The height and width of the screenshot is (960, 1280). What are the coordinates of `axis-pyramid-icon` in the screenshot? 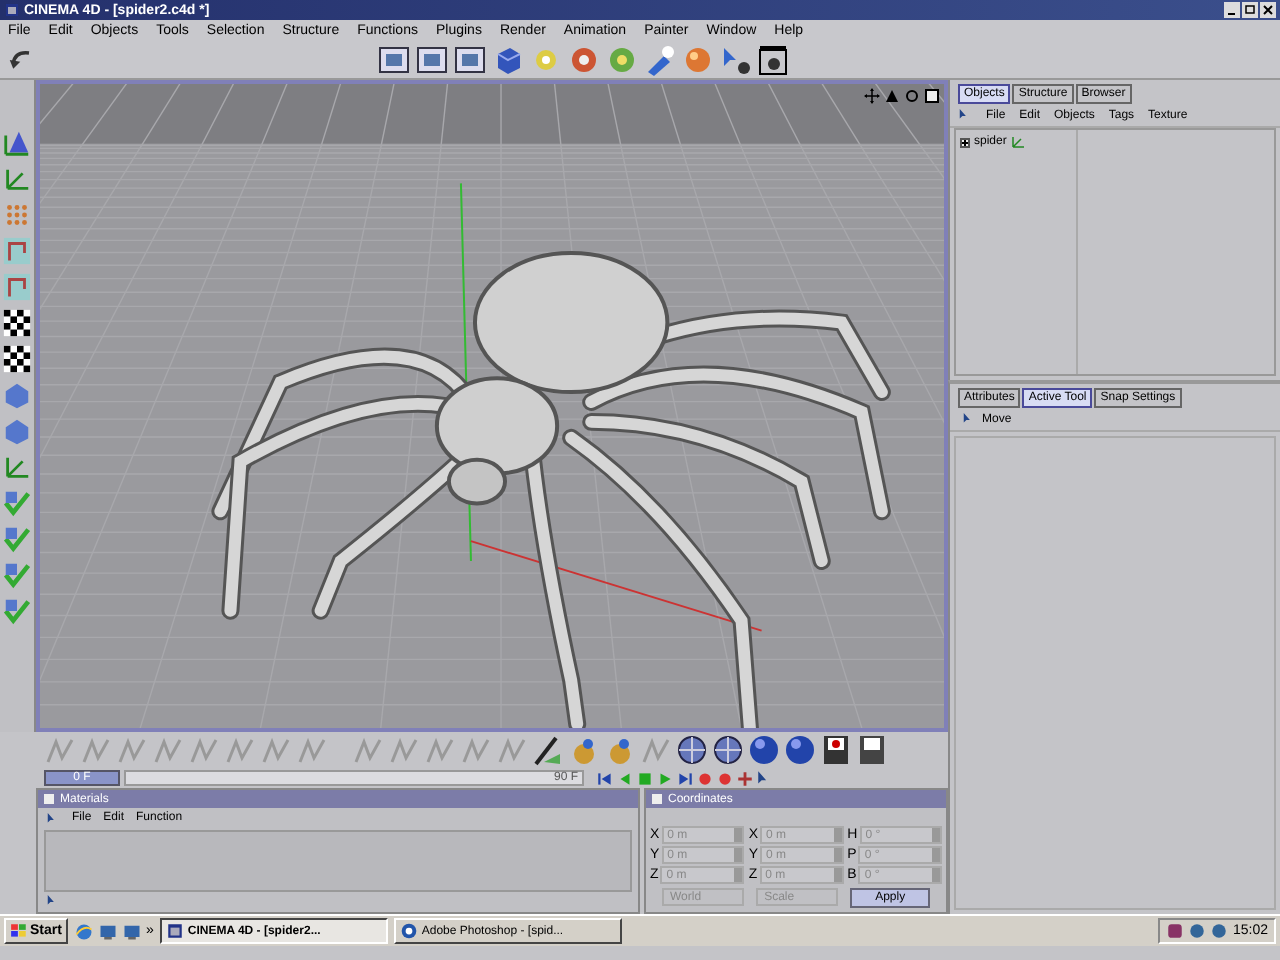 It's located at (17, 143).